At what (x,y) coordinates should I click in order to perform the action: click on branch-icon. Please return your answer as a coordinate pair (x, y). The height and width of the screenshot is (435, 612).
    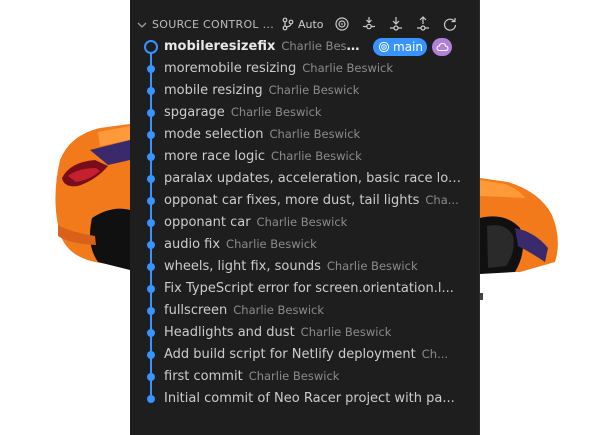
    Looking at the image, I should click on (288, 24).